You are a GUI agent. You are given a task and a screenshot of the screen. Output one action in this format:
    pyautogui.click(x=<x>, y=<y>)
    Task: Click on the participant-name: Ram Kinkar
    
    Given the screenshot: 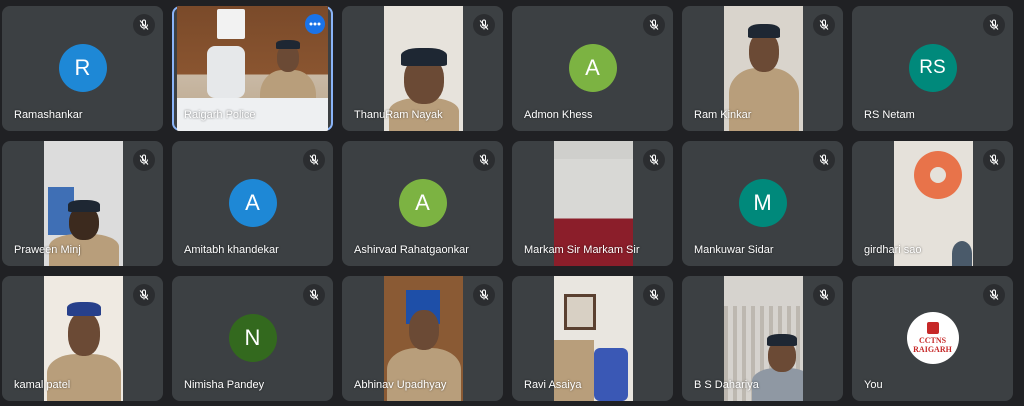 What is the action you would take?
    pyautogui.click(x=723, y=115)
    